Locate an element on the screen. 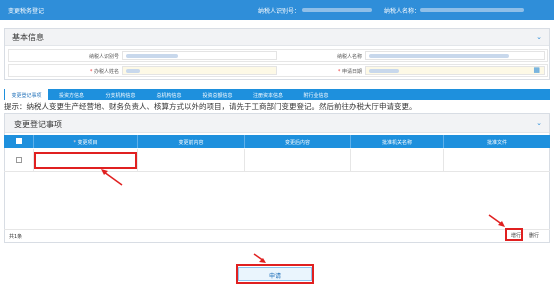  taxpayer-id-field-label: 纳税人识别号 is located at coordinates (103, 57).